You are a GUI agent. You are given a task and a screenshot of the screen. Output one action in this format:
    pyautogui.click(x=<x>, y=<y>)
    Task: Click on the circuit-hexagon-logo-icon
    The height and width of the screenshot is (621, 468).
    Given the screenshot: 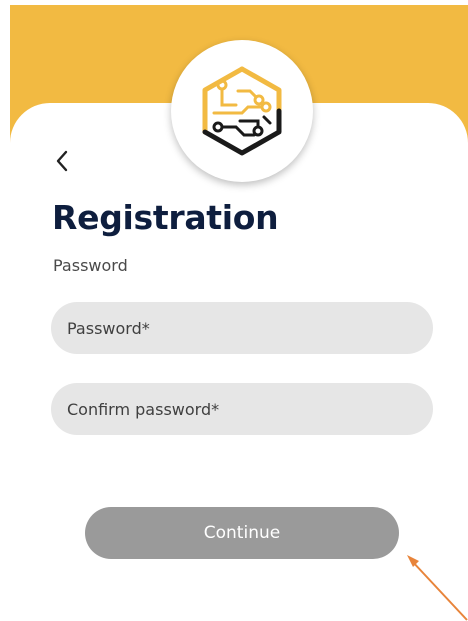 What is the action you would take?
    pyautogui.click(x=242, y=111)
    